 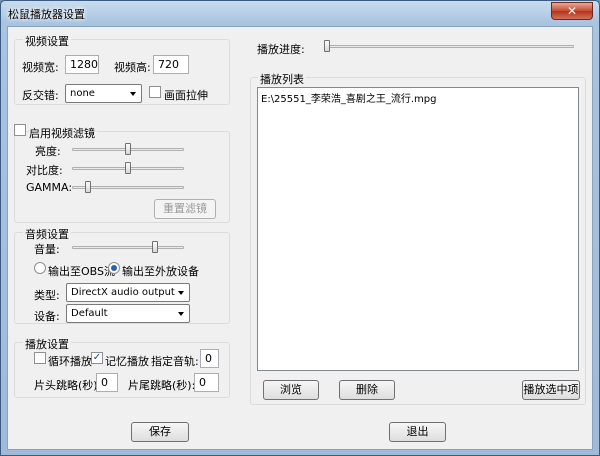 I want to click on audio-settings-title: 音频设置, so click(x=47, y=234).